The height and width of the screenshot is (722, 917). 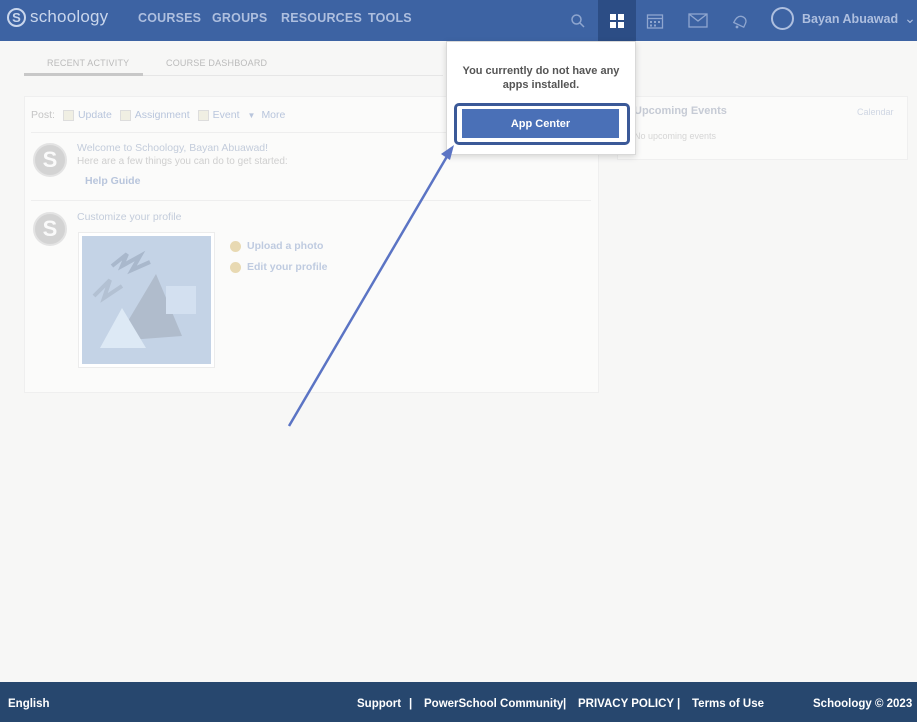 What do you see at coordinates (251, 115) in the screenshot?
I see `caret-down-icon: ▼` at bounding box center [251, 115].